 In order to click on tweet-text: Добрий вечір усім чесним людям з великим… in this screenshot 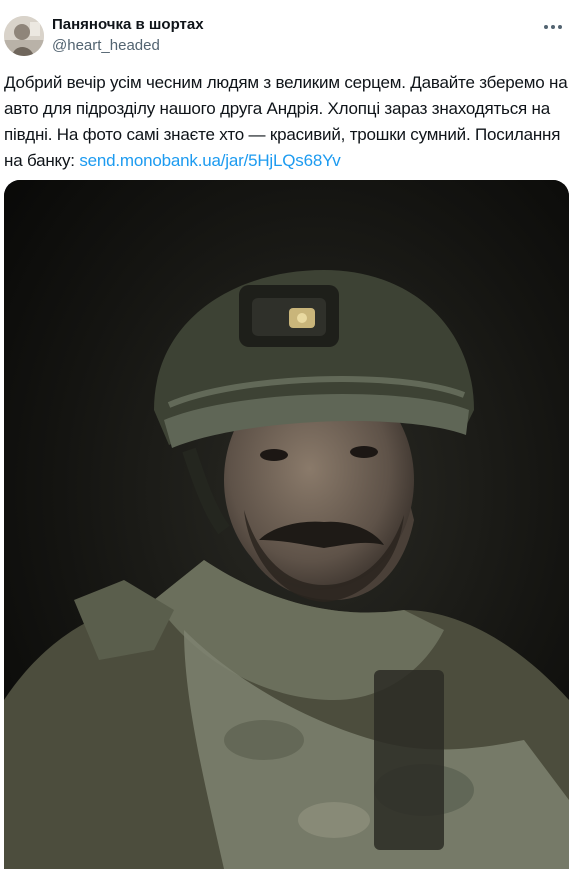, I will do `click(287, 122)`.